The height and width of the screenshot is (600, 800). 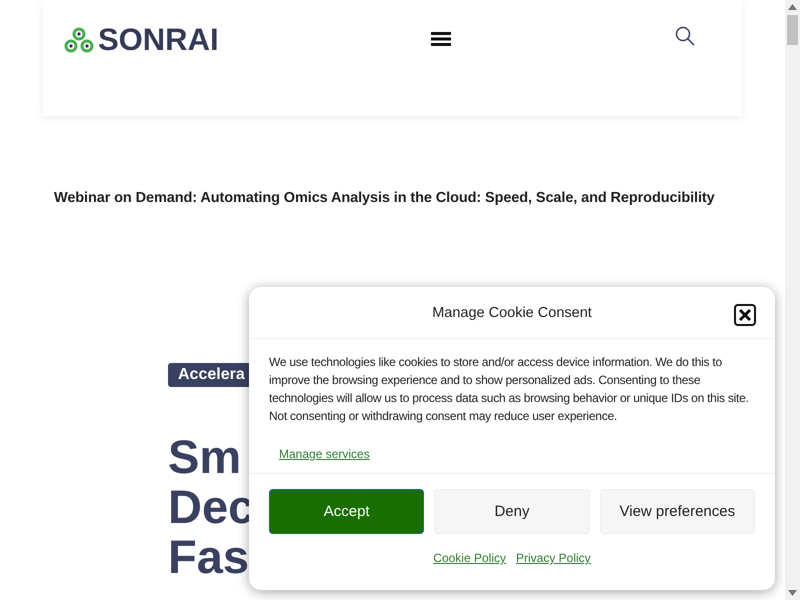 What do you see at coordinates (684, 36) in the screenshot?
I see `search-icon` at bounding box center [684, 36].